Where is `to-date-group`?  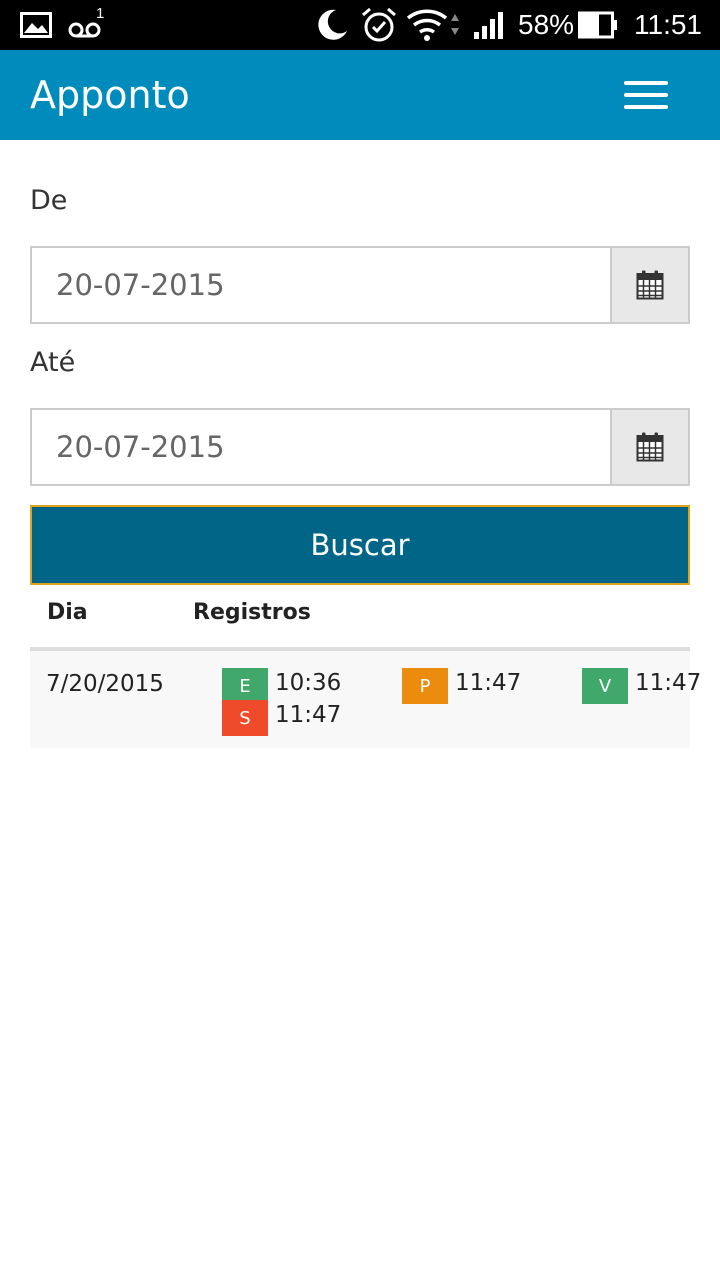
to-date-group is located at coordinates (360, 447).